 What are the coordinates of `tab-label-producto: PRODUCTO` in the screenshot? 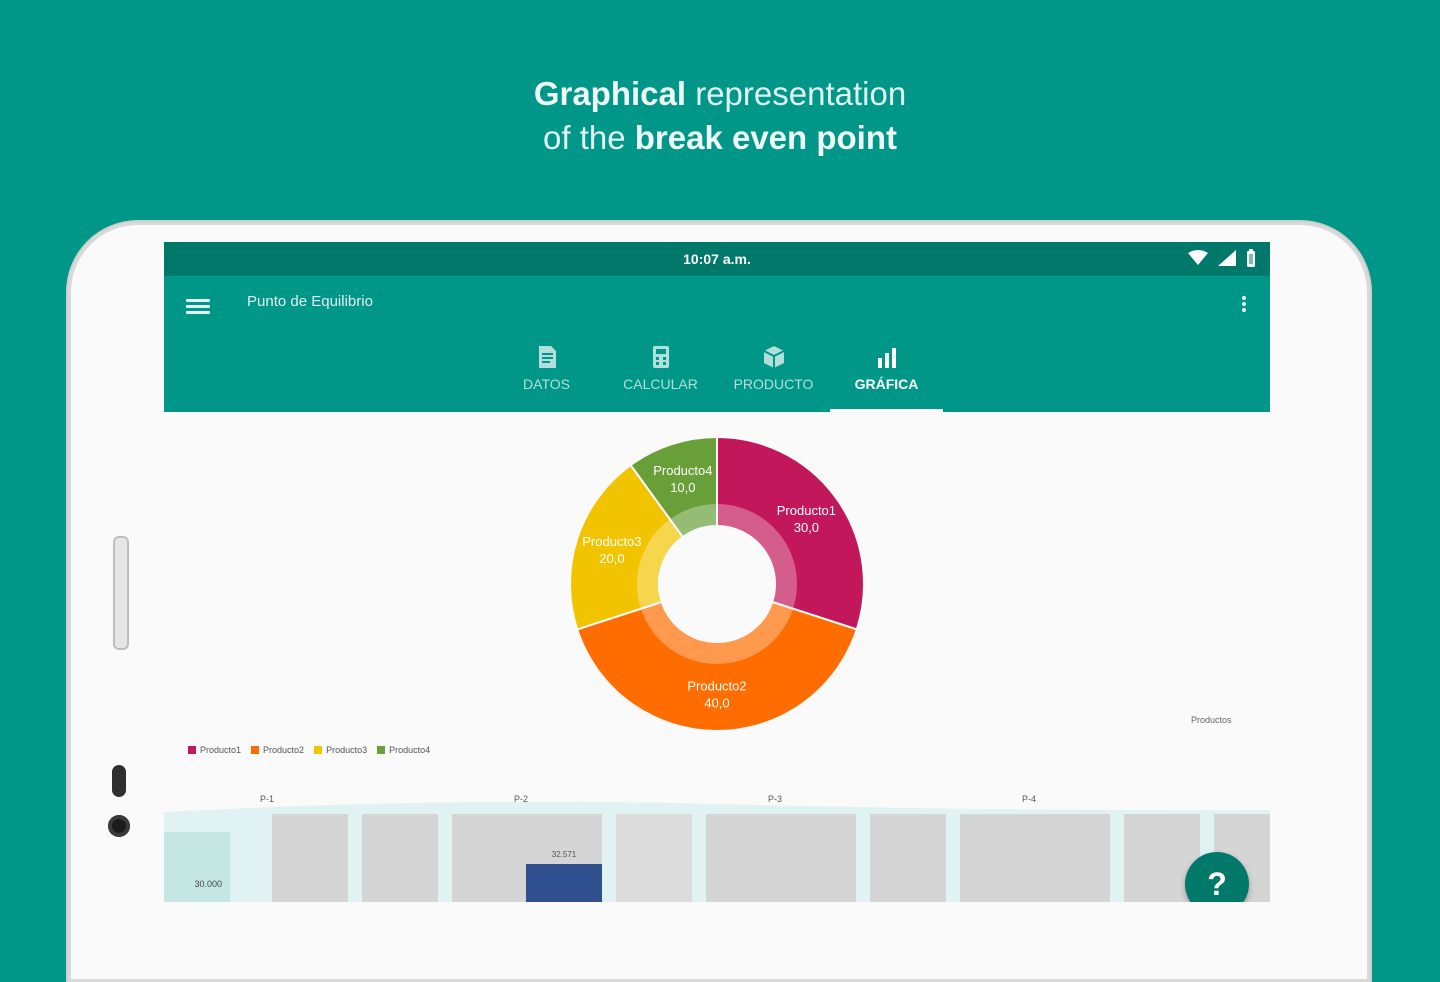 It's located at (773, 384).